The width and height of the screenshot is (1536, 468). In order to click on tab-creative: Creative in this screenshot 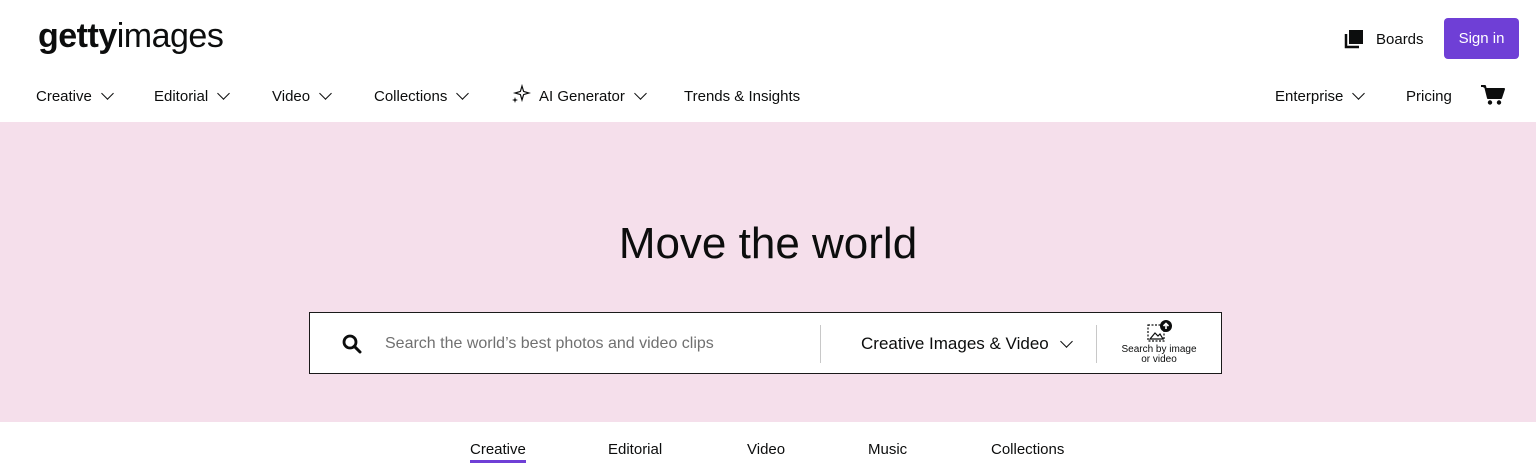, I will do `click(498, 452)`.